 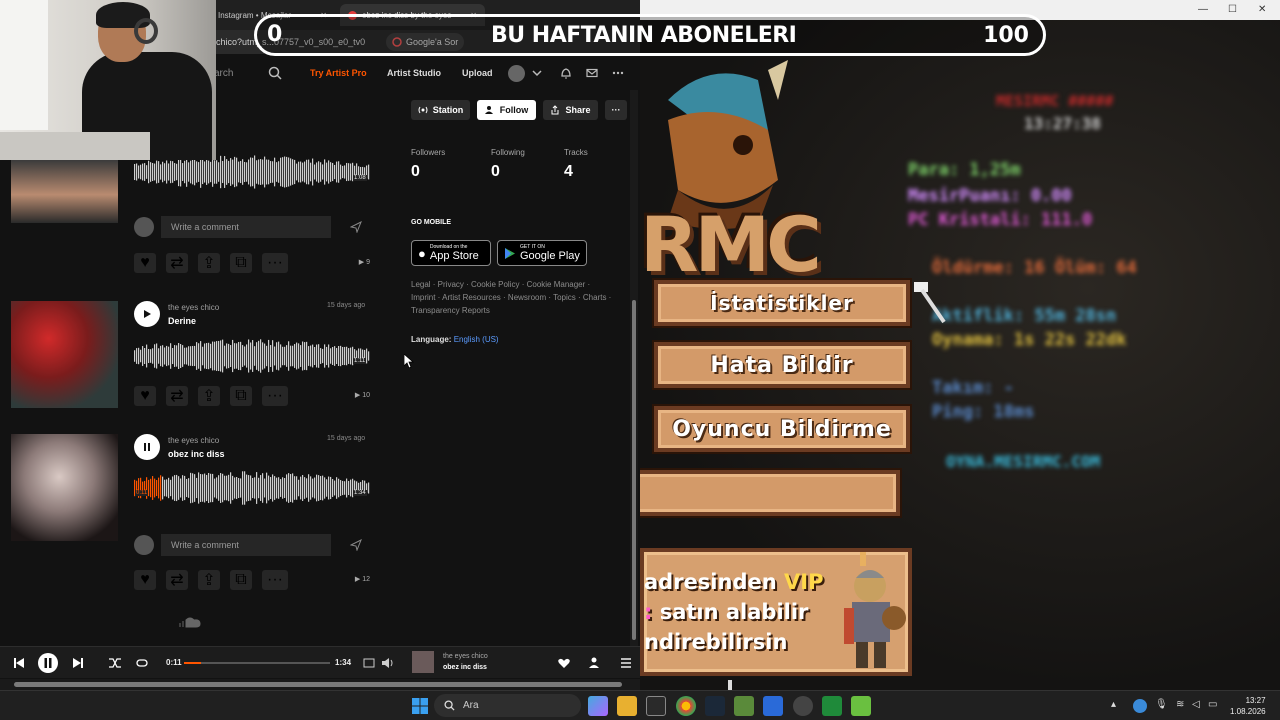 What do you see at coordinates (686, 706) in the screenshot?
I see `chrome-icon` at bounding box center [686, 706].